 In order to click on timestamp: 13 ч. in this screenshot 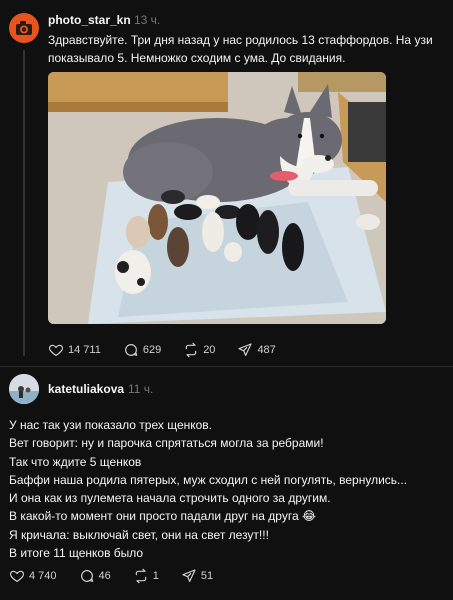, I will do `click(147, 20)`.